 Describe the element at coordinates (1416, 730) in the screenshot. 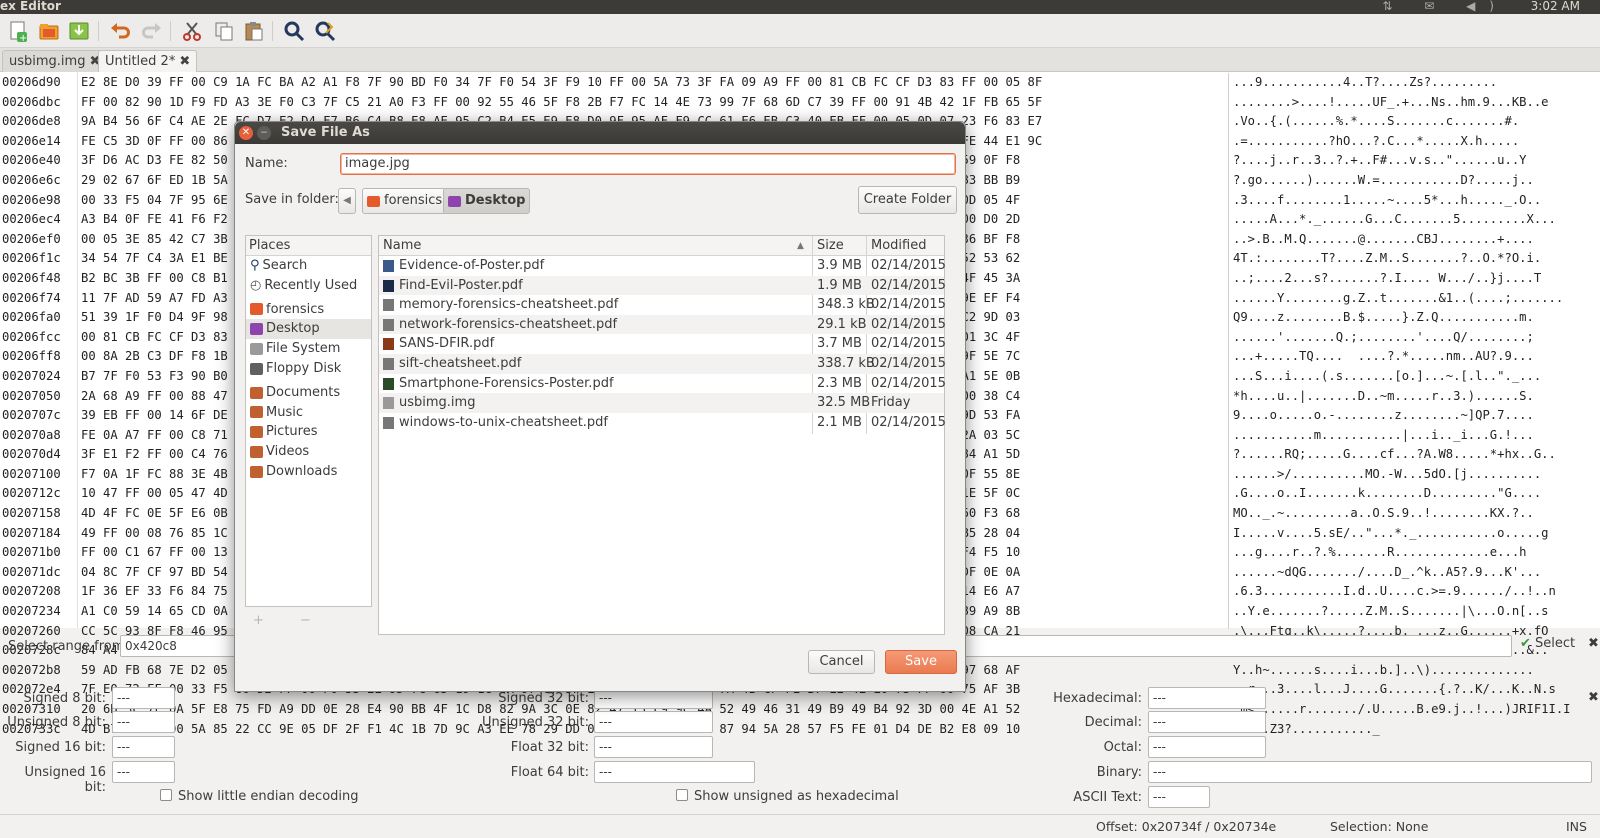

I see `ascii-row: M.'..Z3?..........._` at that location.